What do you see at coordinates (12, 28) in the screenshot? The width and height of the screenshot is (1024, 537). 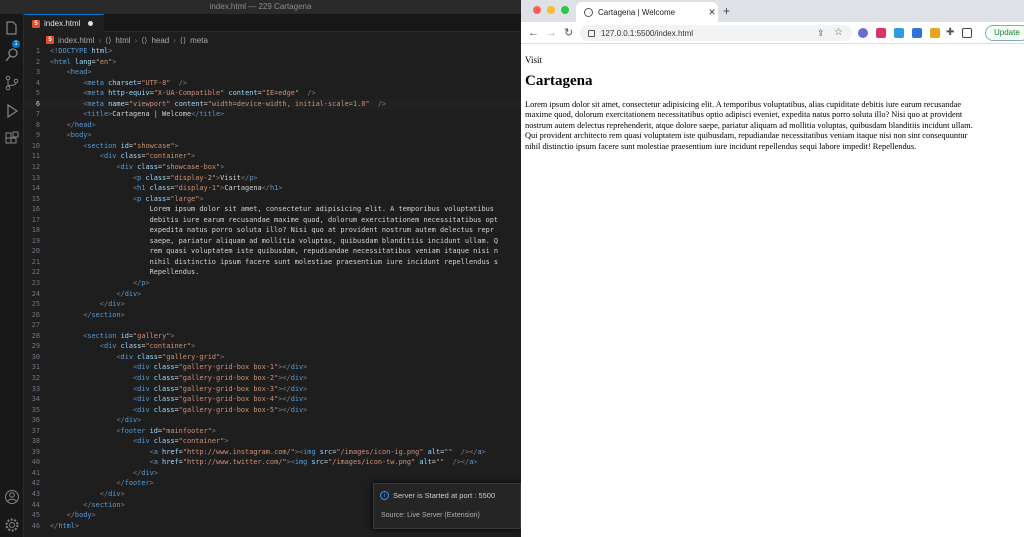 I see `explorer-icon` at bounding box center [12, 28].